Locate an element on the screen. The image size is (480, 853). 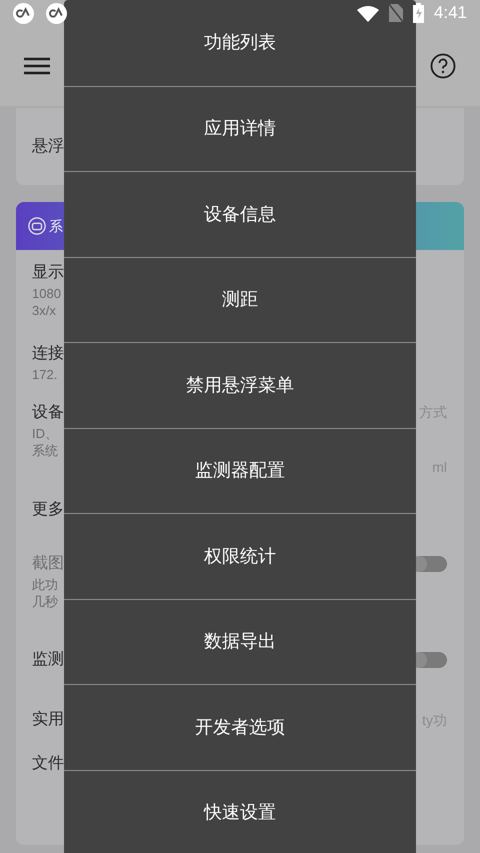
item-title: 截图 is located at coordinates (48, 564).